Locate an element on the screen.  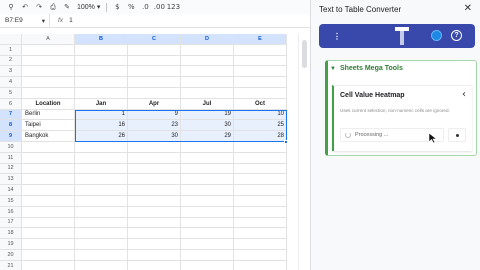
row-header: 20 is located at coordinates (11, 255).